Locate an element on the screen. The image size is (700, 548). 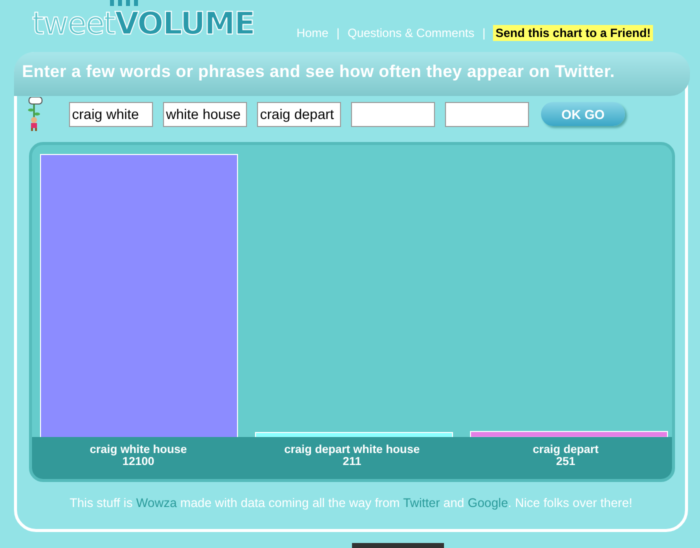
send-link: Send this chart to a Friend! is located at coordinates (573, 33).